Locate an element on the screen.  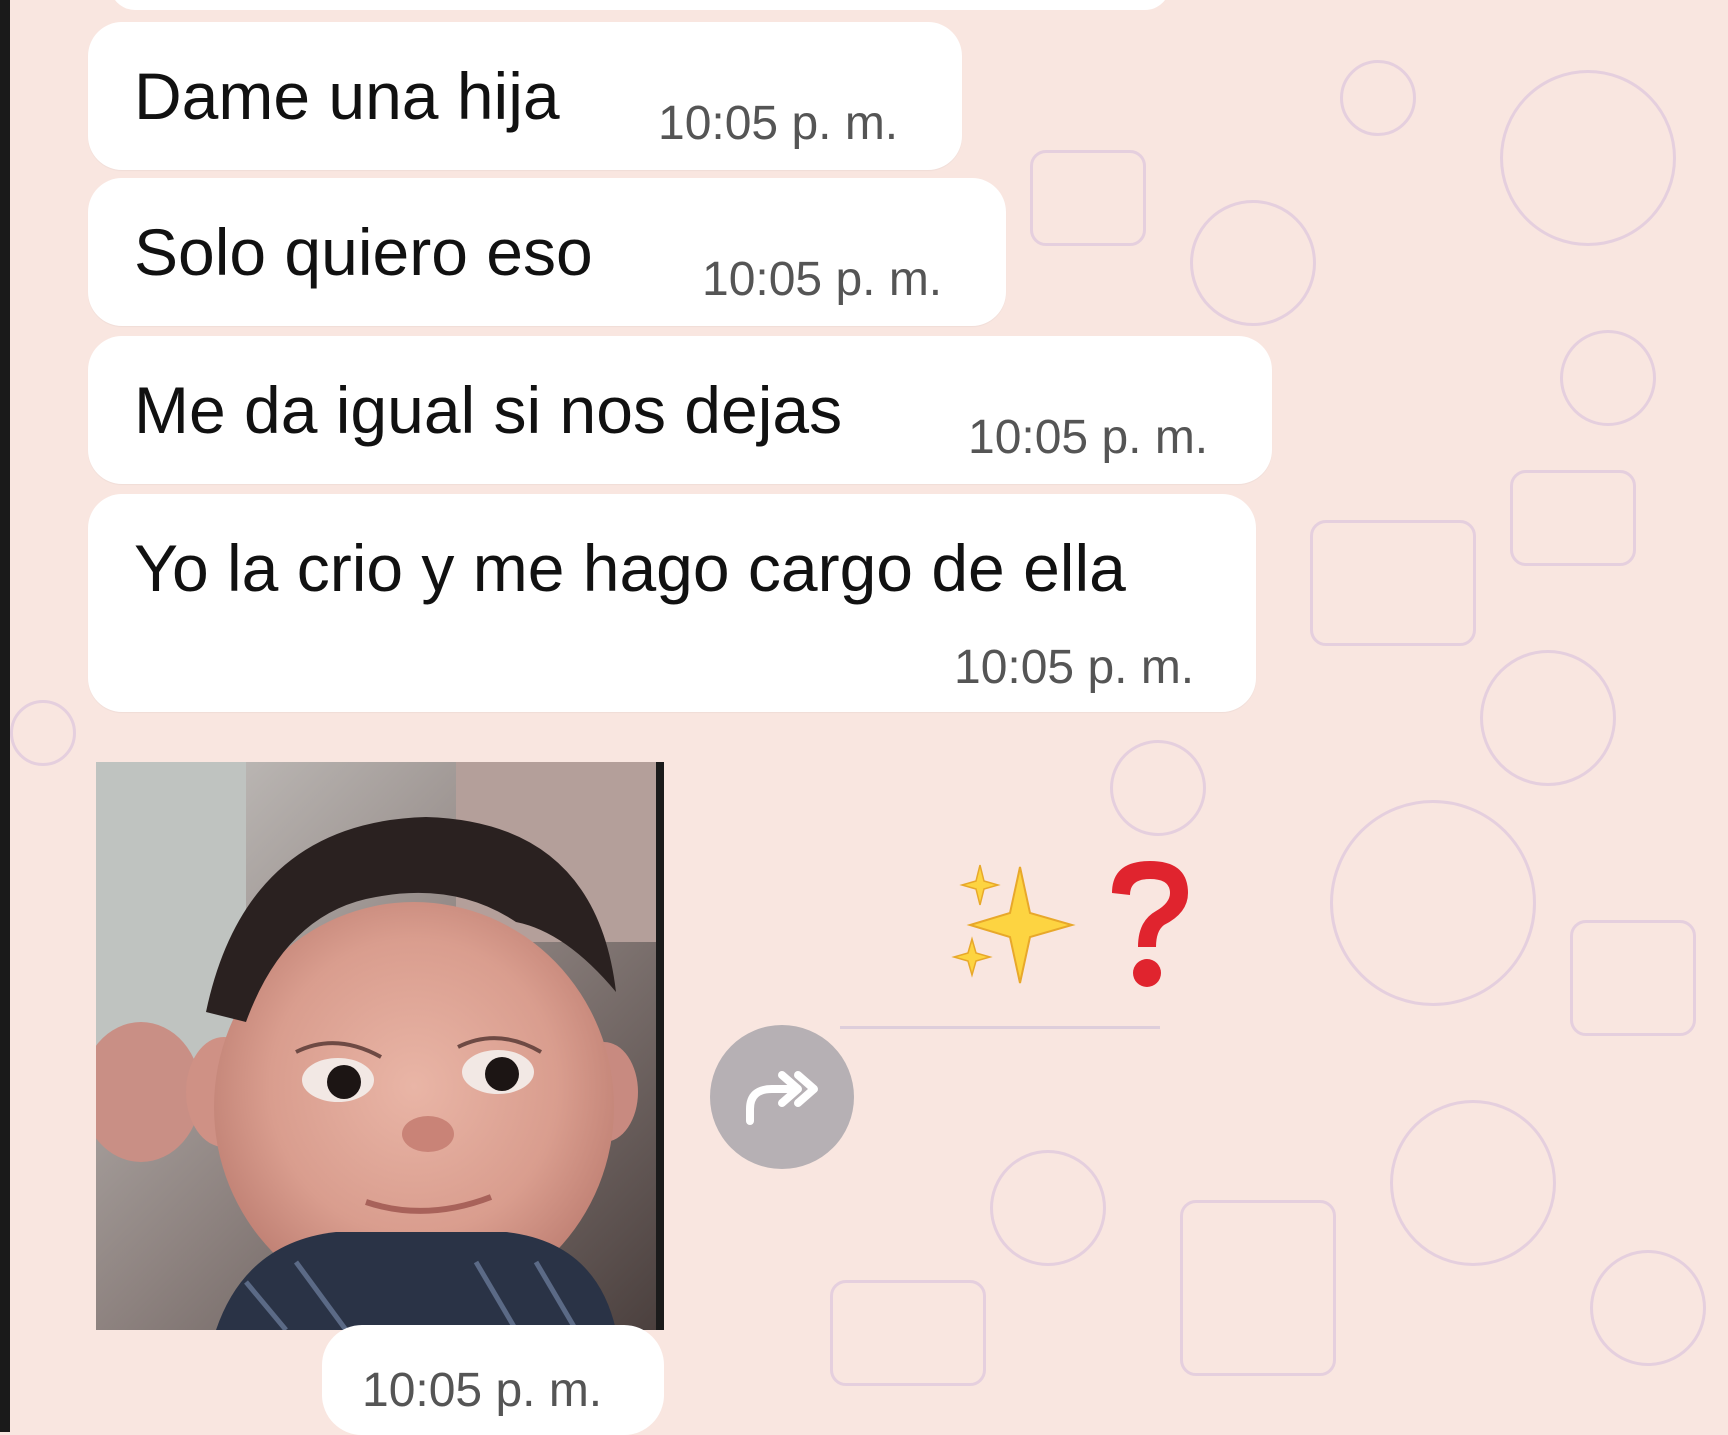
message-bubble: Dame una hija 10:05 p. m. is located at coordinates (525, 96).